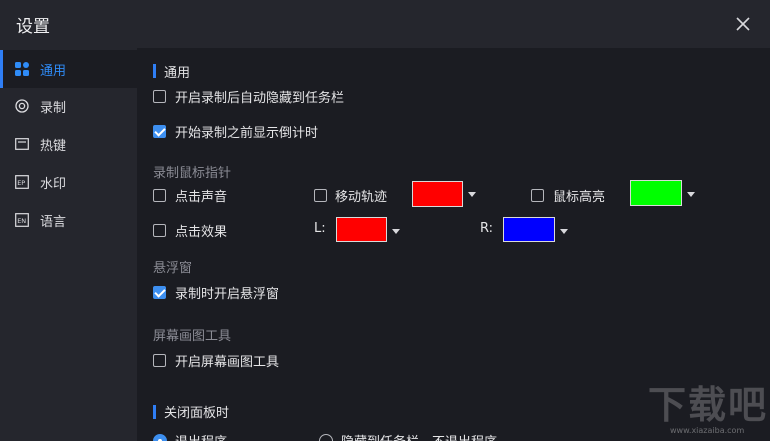 This screenshot has width=770, height=441. Describe the element at coordinates (68, 144) in the screenshot. I see `sidebar-item-hotkey: 热键` at that location.